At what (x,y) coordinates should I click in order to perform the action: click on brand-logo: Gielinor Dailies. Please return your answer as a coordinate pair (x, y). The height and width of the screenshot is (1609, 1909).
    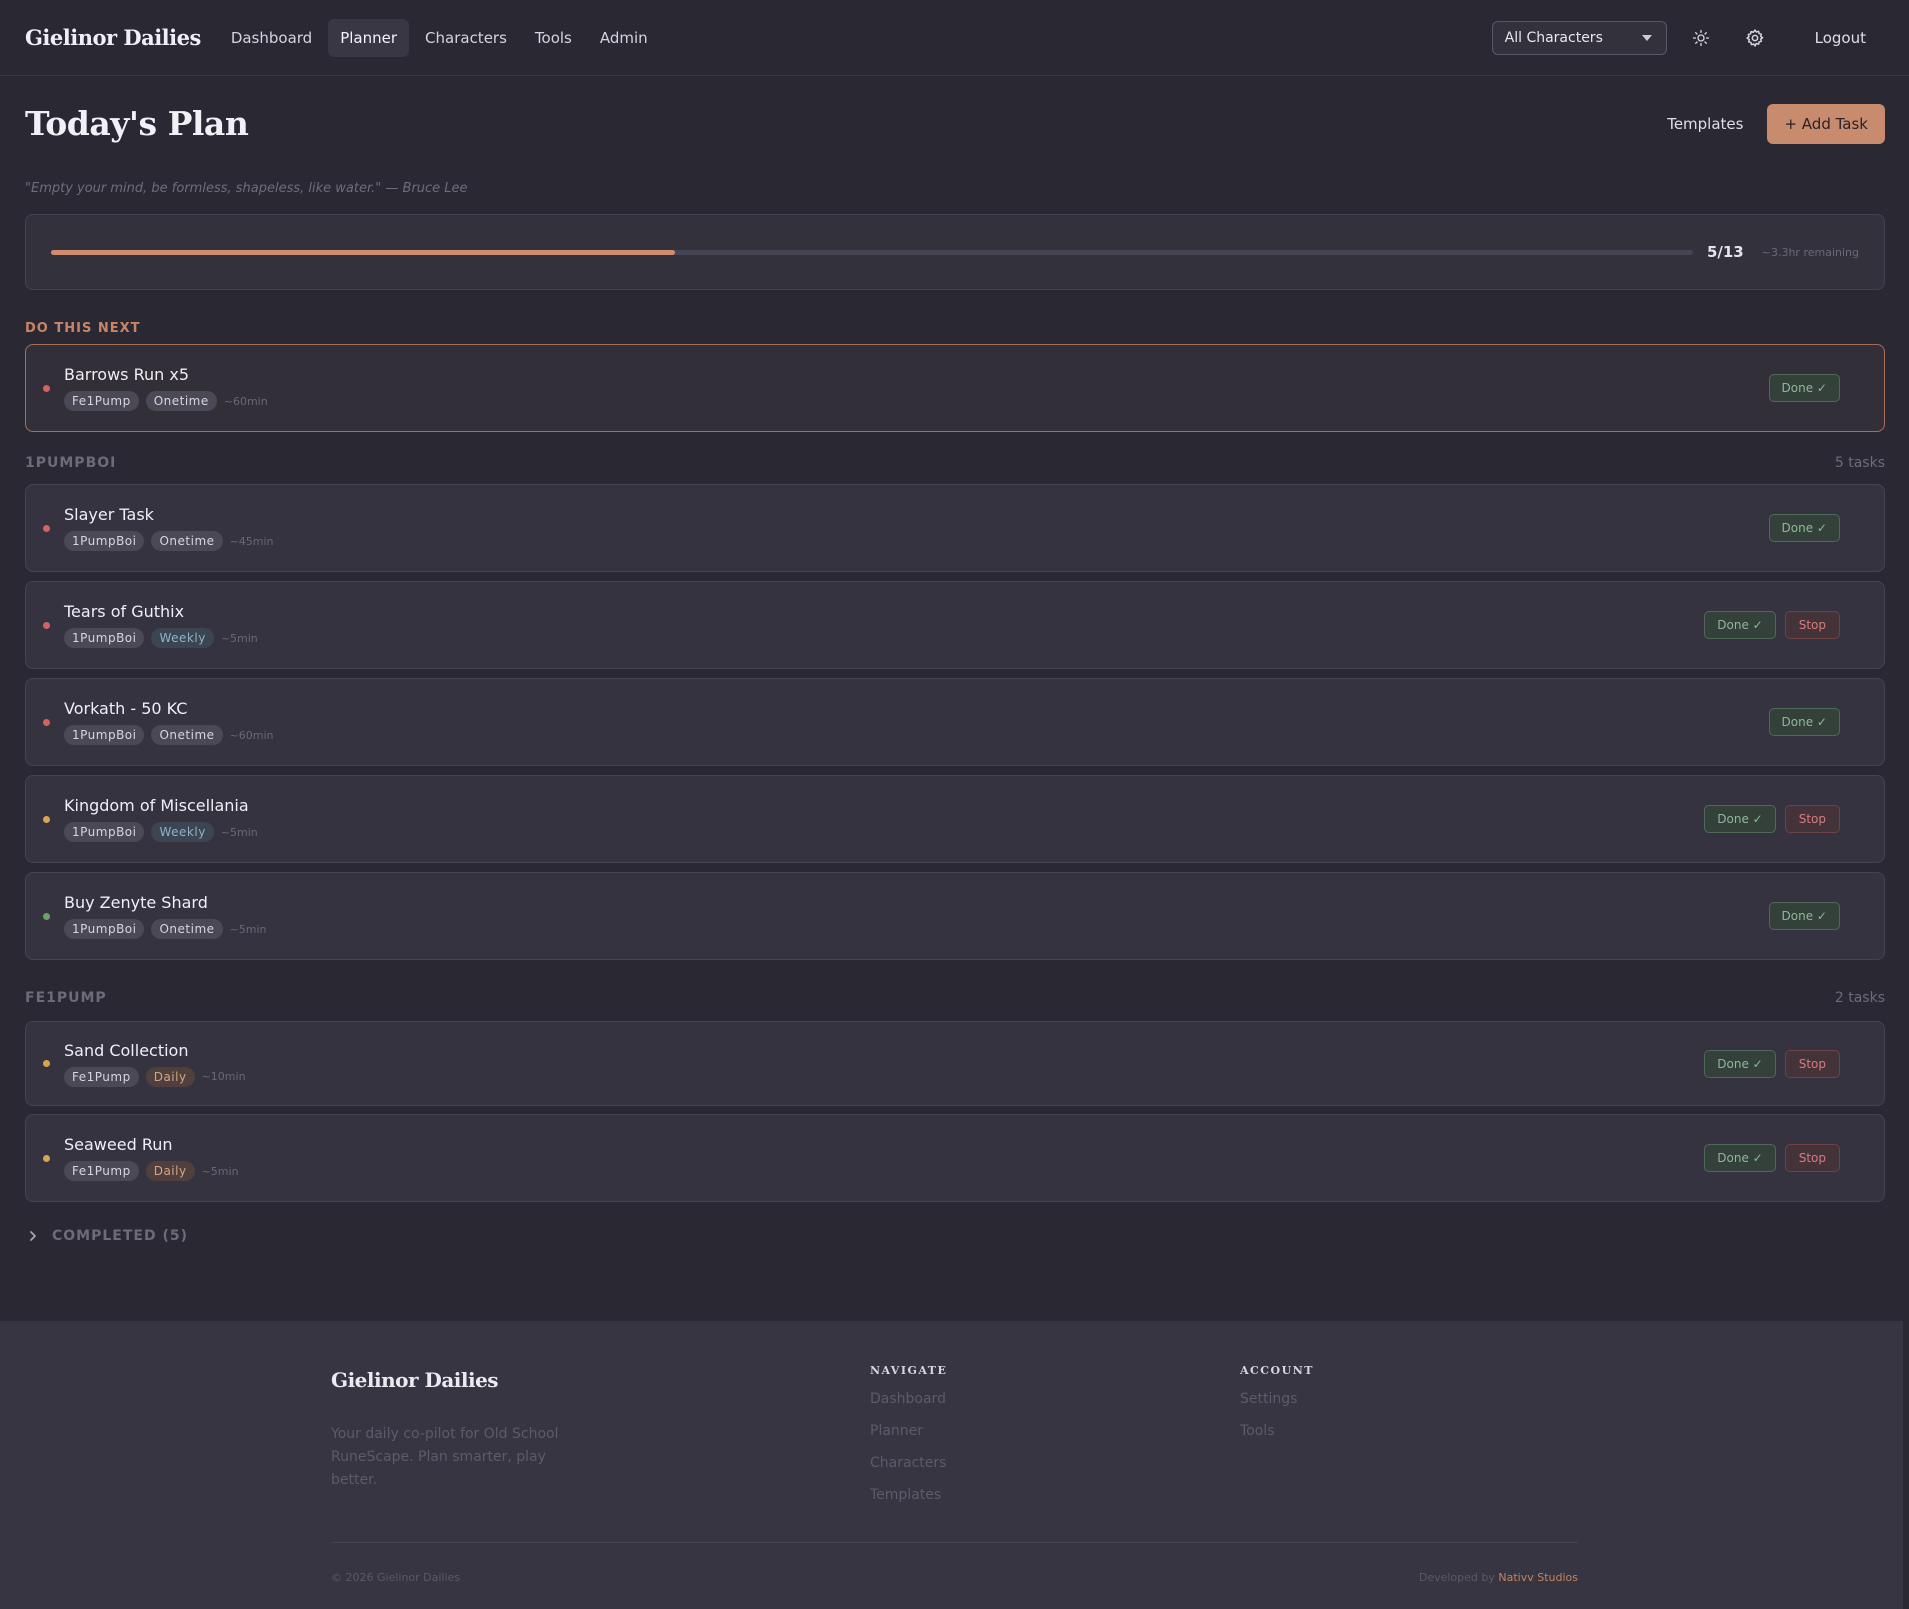
    Looking at the image, I should click on (113, 37).